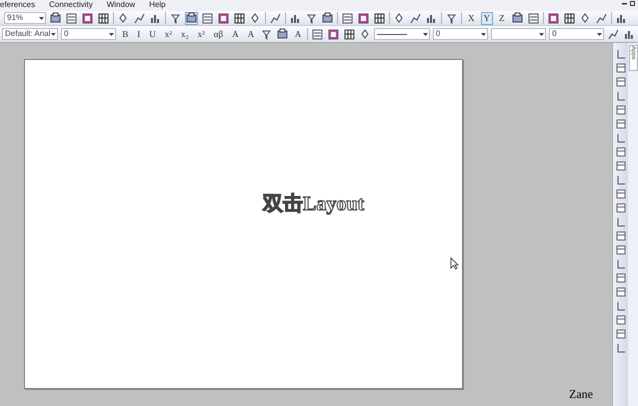 The height and width of the screenshot is (406, 638). What do you see at coordinates (18, 5) in the screenshot?
I see `menu-item: eferences` at bounding box center [18, 5].